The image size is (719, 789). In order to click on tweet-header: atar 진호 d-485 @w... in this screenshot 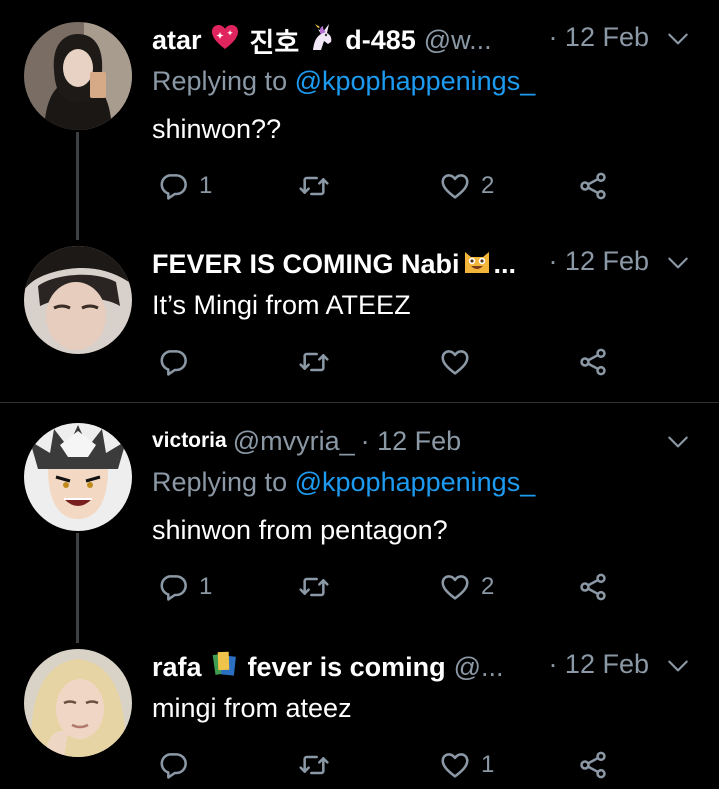, I will do `click(322, 40)`.